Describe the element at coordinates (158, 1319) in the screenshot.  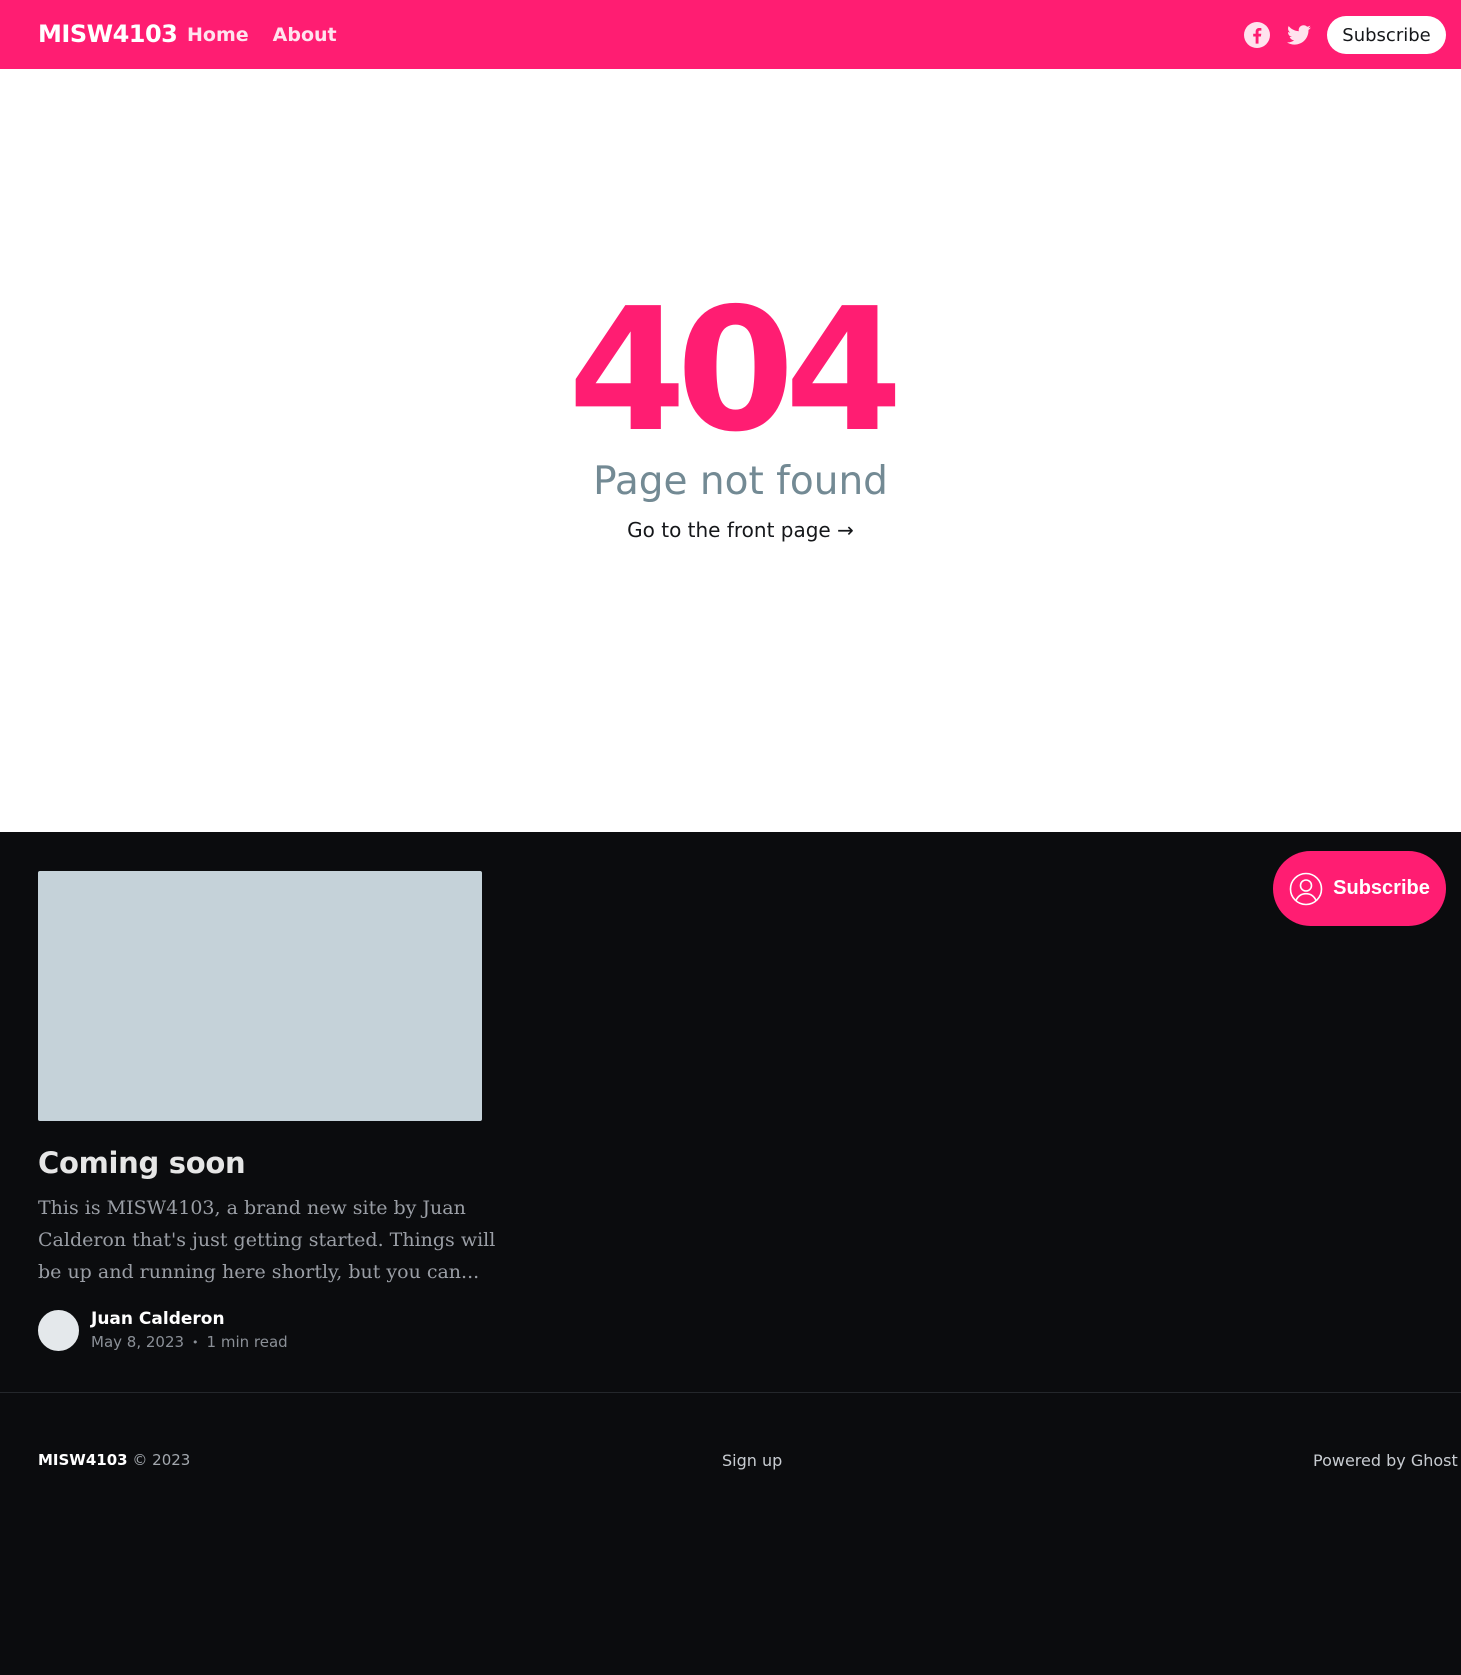
I see `author-name: Juan Calderon` at that location.